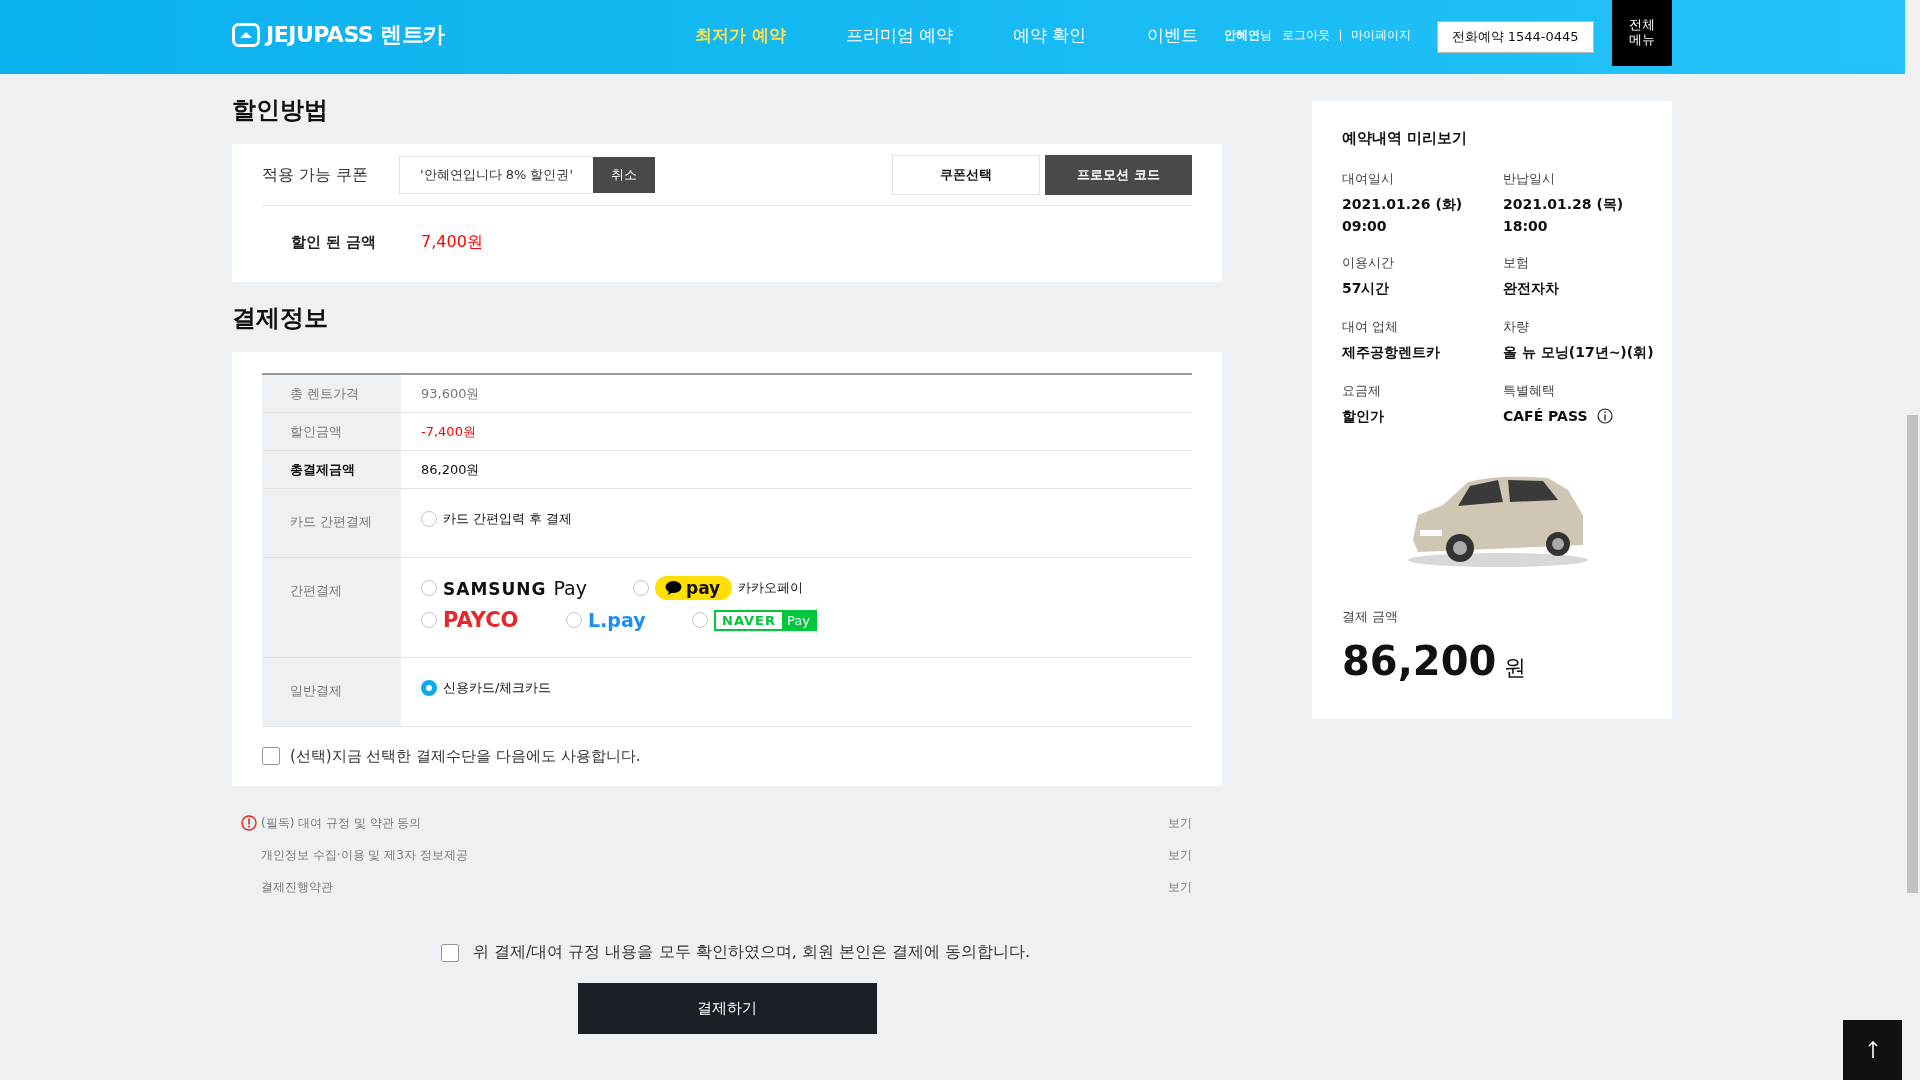 This screenshot has width=1920, height=1080. What do you see at coordinates (1912, 540) in the screenshot?
I see `scrollbar` at bounding box center [1912, 540].